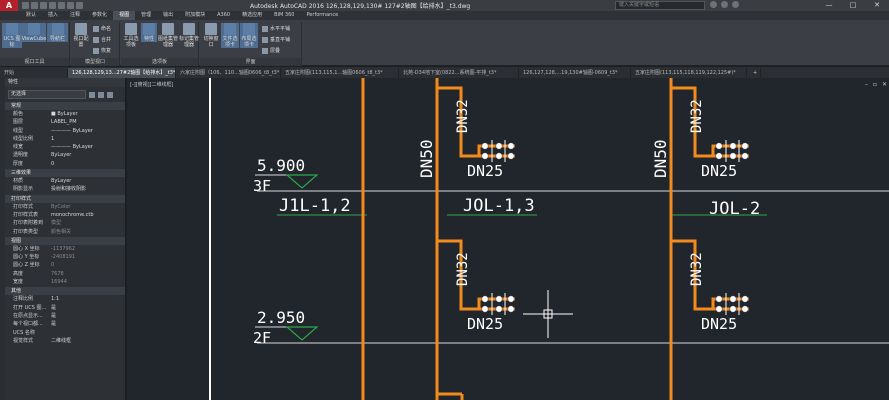 Image resolution: width=889 pixels, height=400 pixels. Describe the element at coordinates (713, 4) in the screenshot. I see `user-icon` at that location.